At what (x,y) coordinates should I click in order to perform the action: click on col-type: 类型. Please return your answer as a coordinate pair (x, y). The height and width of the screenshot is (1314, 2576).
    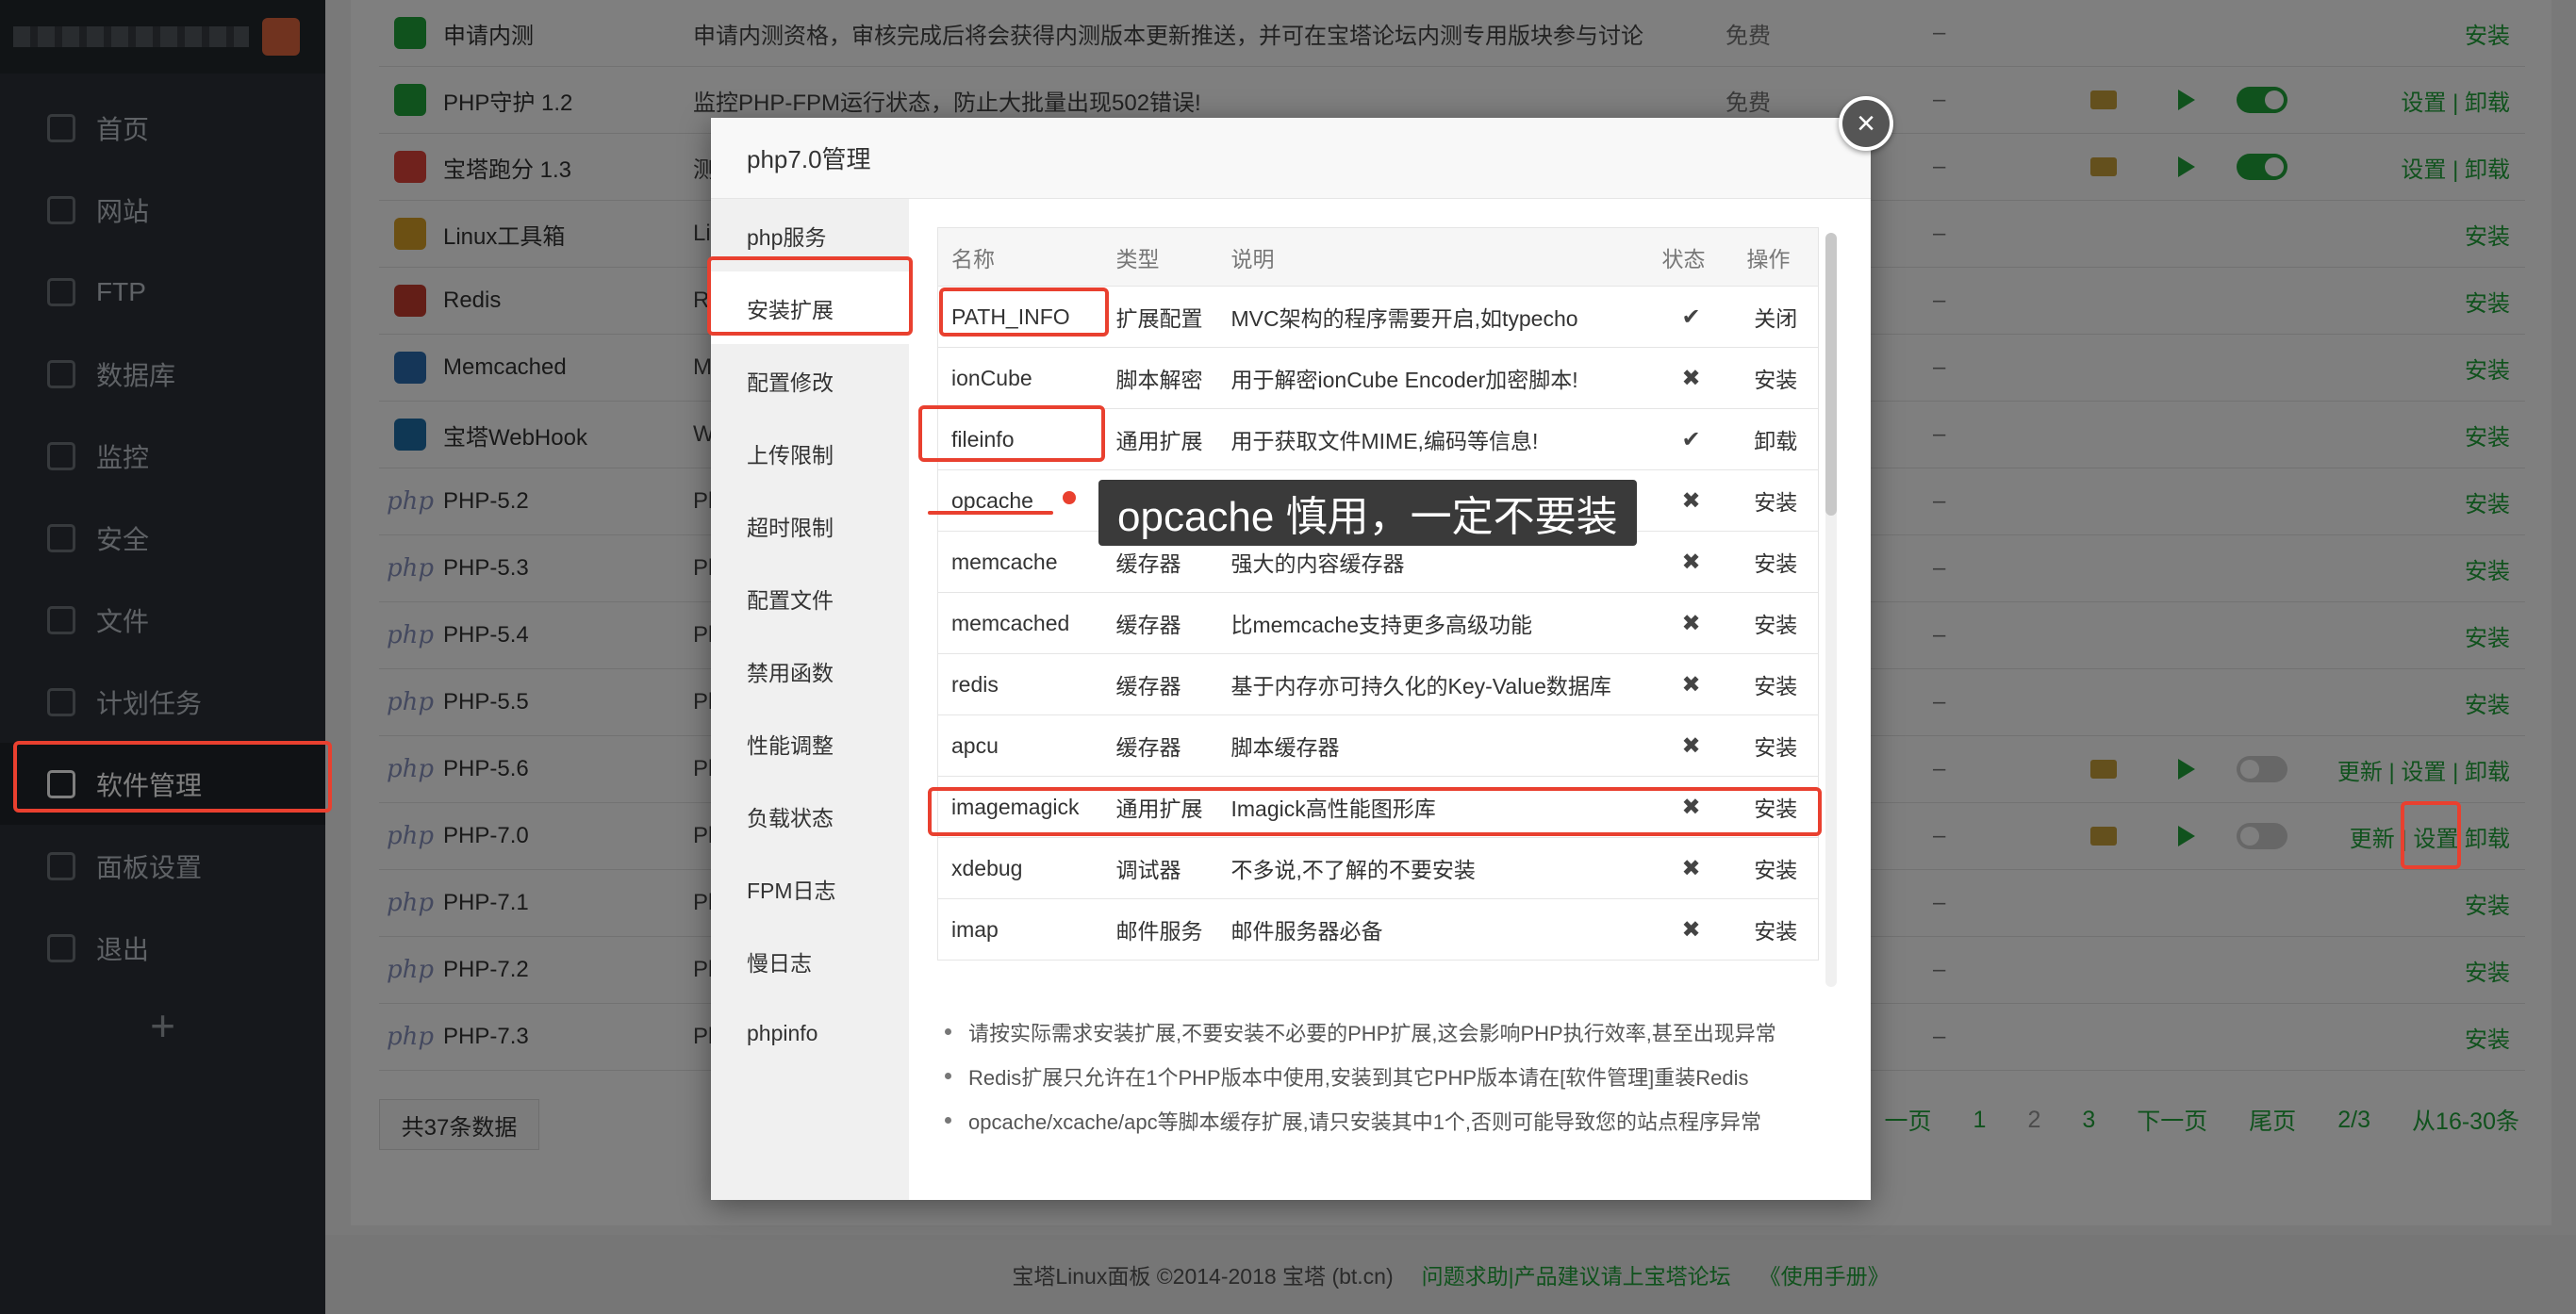
    Looking at the image, I should click on (1160, 257).